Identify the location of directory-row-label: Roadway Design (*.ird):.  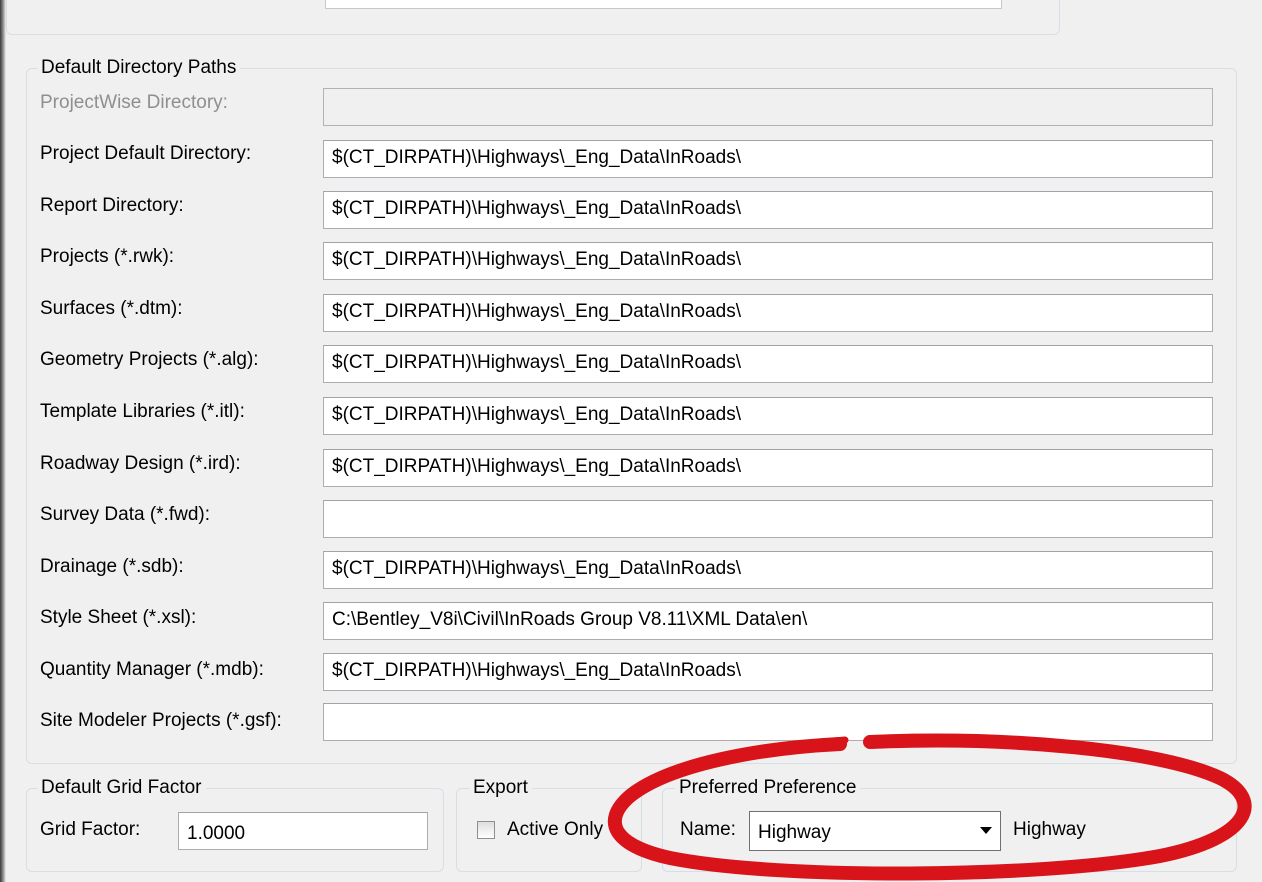
(140, 463).